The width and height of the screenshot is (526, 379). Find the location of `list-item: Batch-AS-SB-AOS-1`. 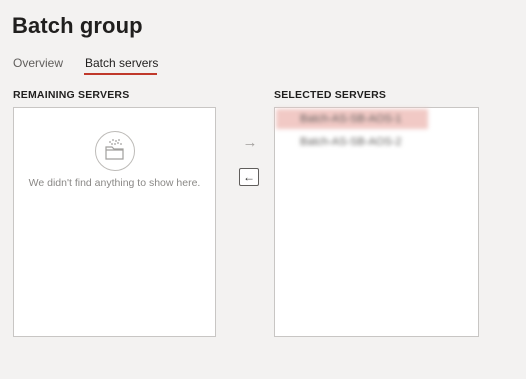

list-item: Batch-AS-SB-AOS-1 is located at coordinates (352, 119).